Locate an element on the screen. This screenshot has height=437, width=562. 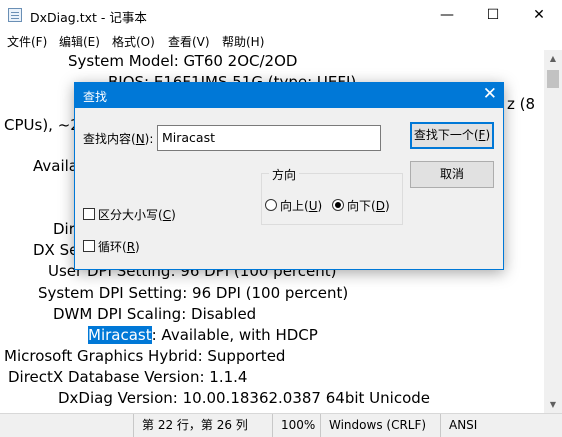
match-case-checkbox is located at coordinates (89, 214).